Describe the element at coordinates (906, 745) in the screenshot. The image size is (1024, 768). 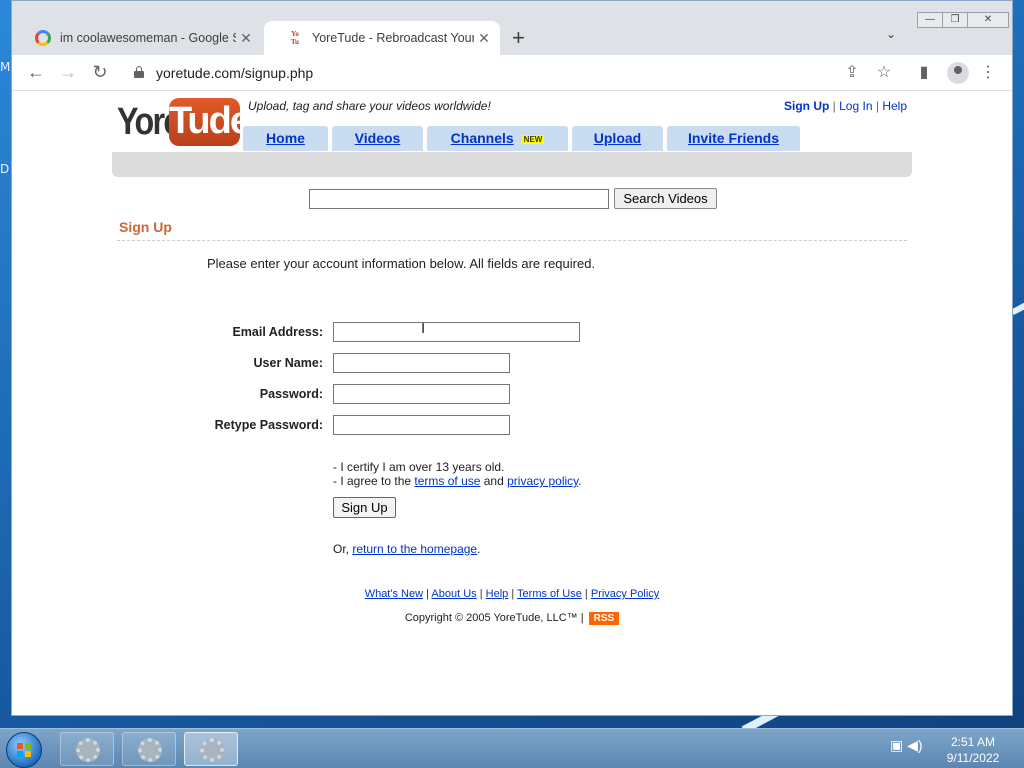
I see `system-tray: ▣ ◀)` at that location.